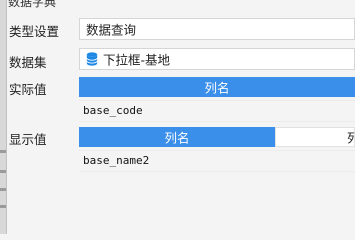 The height and width of the screenshot is (240, 355). I want to click on actual-value-column-header-label: 列名, so click(217, 88).